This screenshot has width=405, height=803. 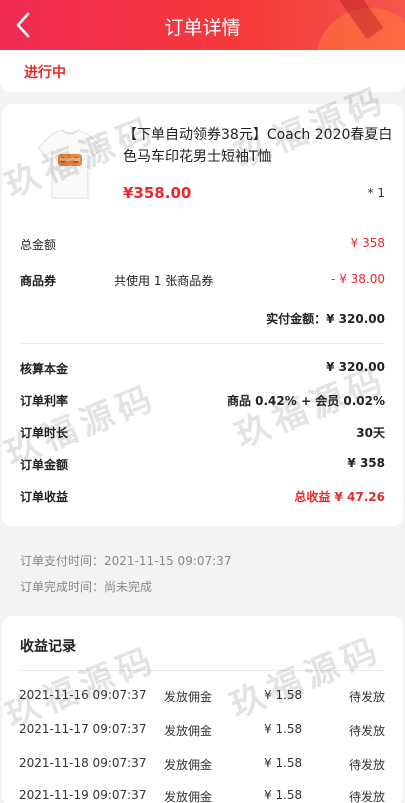 What do you see at coordinates (45, 73) in the screenshot?
I see `order-status-text: 进行中` at bounding box center [45, 73].